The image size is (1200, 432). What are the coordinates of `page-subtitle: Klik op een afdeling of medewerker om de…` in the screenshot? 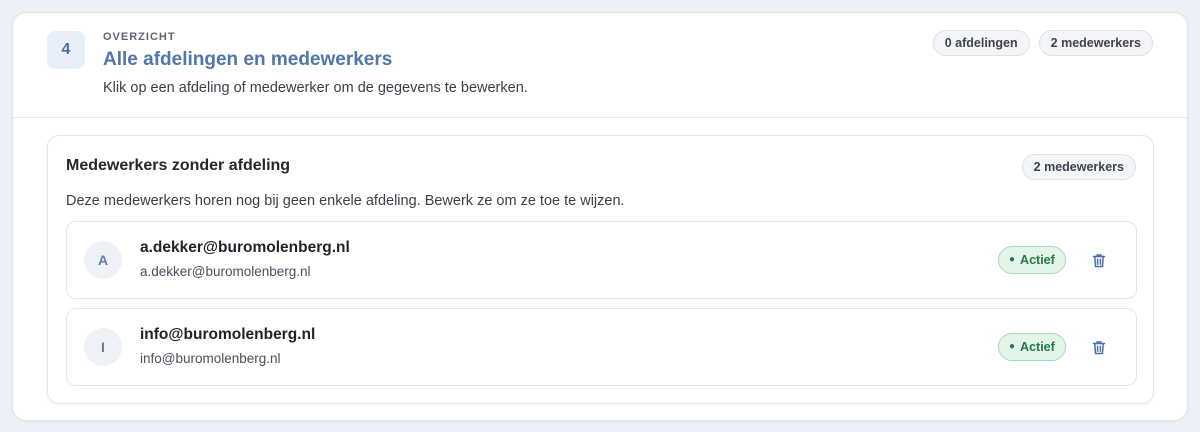 It's located at (315, 88).